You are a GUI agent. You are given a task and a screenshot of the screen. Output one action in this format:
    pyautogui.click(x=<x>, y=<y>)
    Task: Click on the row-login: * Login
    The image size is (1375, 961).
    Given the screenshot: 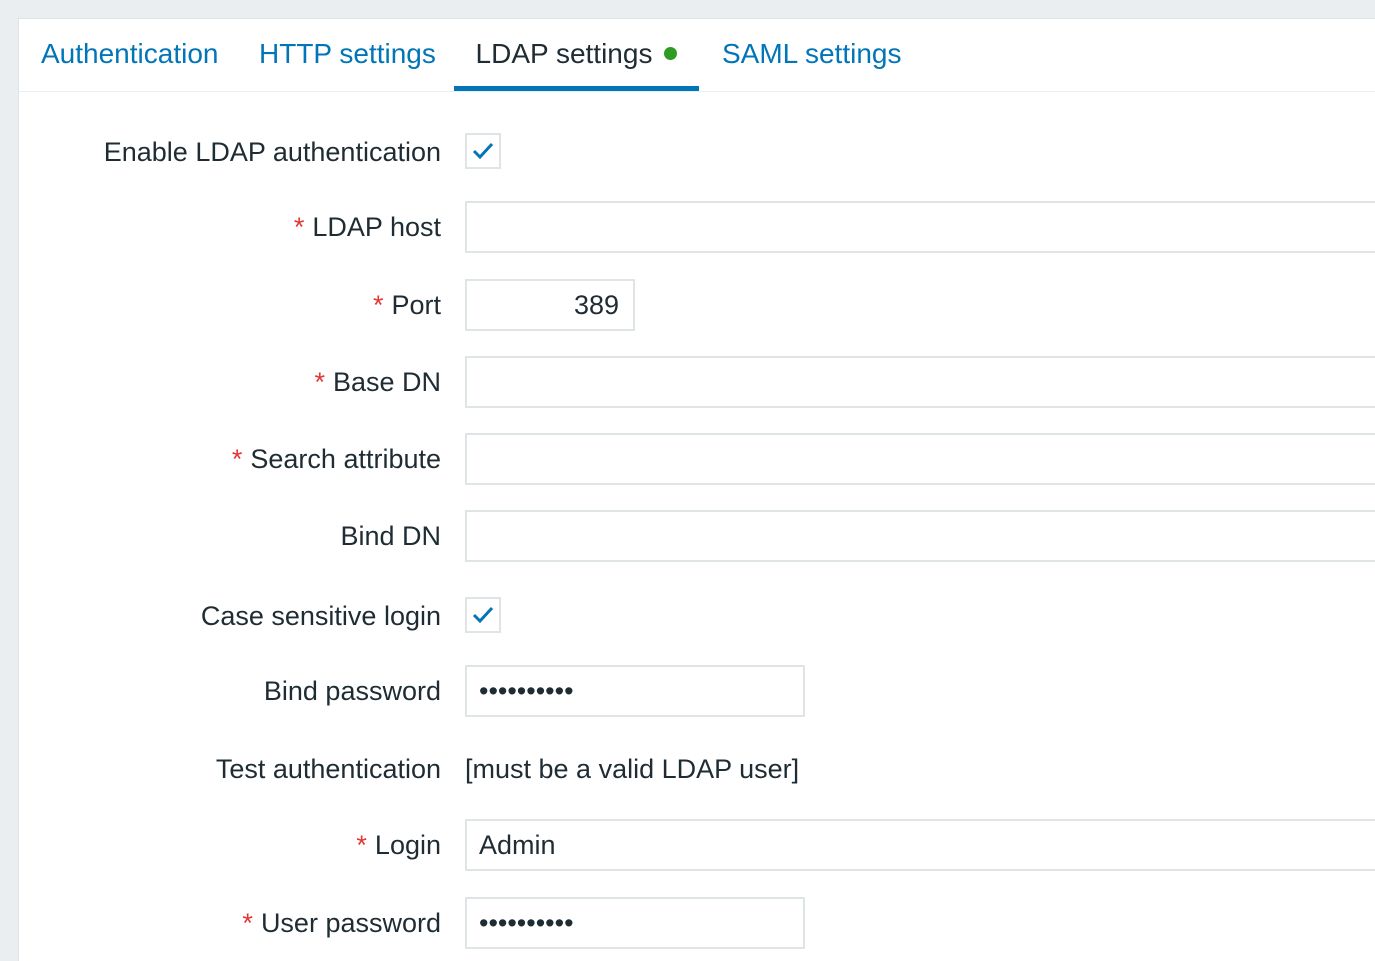 What is the action you would take?
    pyautogui.click(x=697, y=846)
    